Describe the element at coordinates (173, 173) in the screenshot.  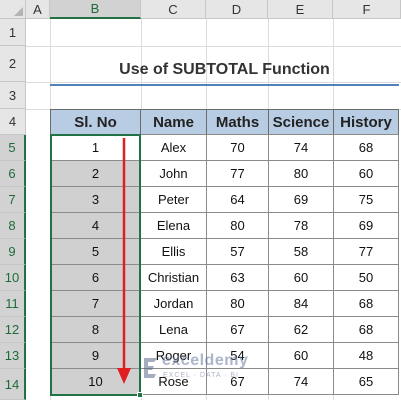
I see `cell-name: John` at that location.